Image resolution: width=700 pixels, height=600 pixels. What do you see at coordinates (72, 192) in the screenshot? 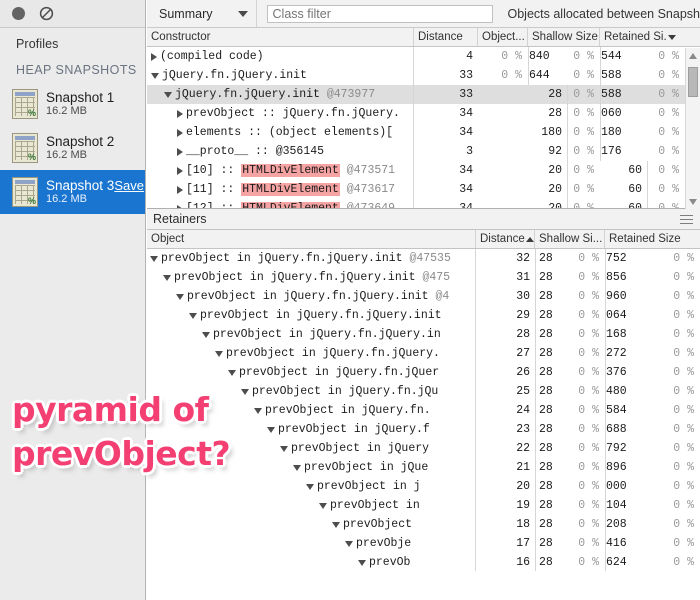
I see `snapshot-item: % Snapshot 3 Save 16.2 MB` at bounding box center [72, 192].